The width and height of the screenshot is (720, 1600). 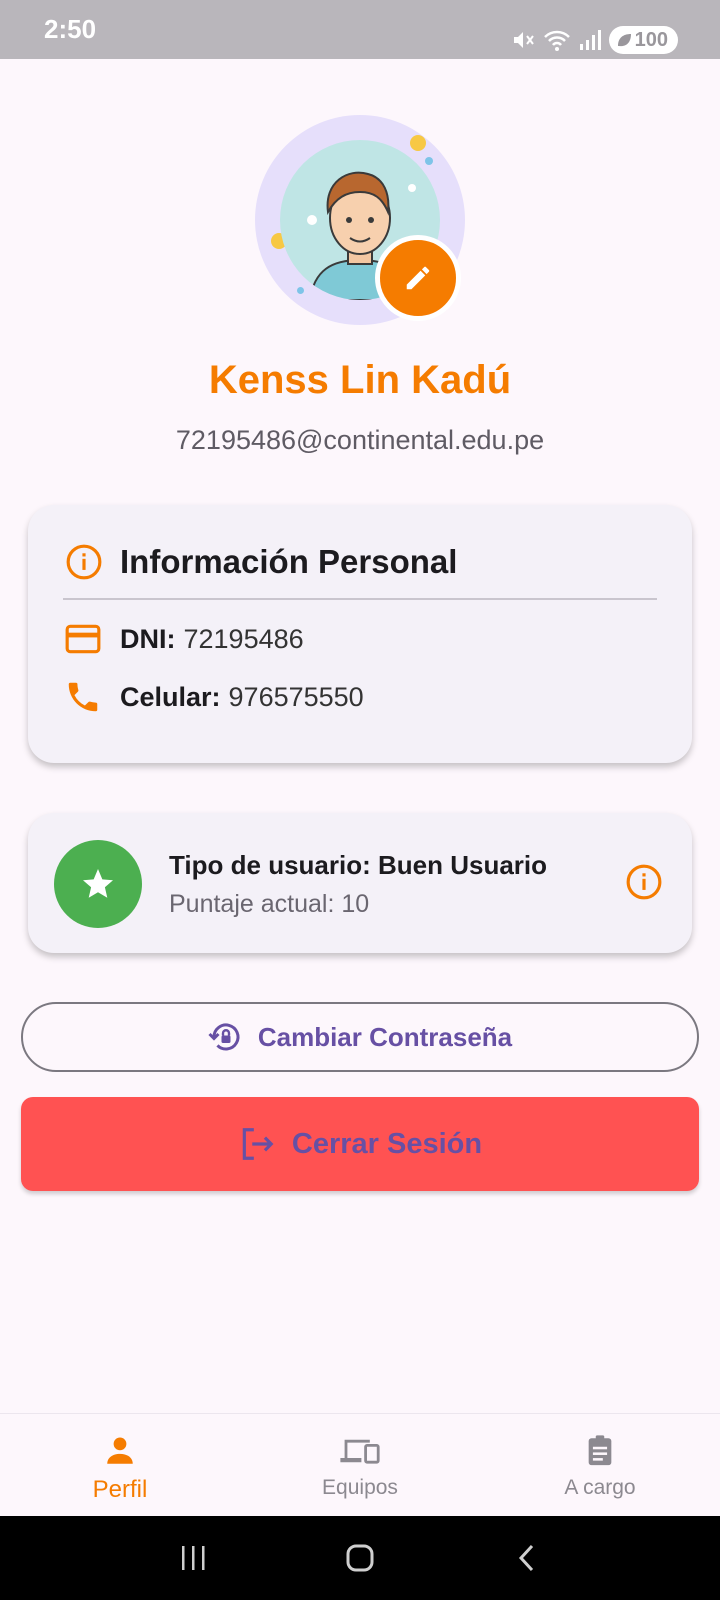 I want to click on dni-row: DNI: 72195486, so click(x=184, y=639).